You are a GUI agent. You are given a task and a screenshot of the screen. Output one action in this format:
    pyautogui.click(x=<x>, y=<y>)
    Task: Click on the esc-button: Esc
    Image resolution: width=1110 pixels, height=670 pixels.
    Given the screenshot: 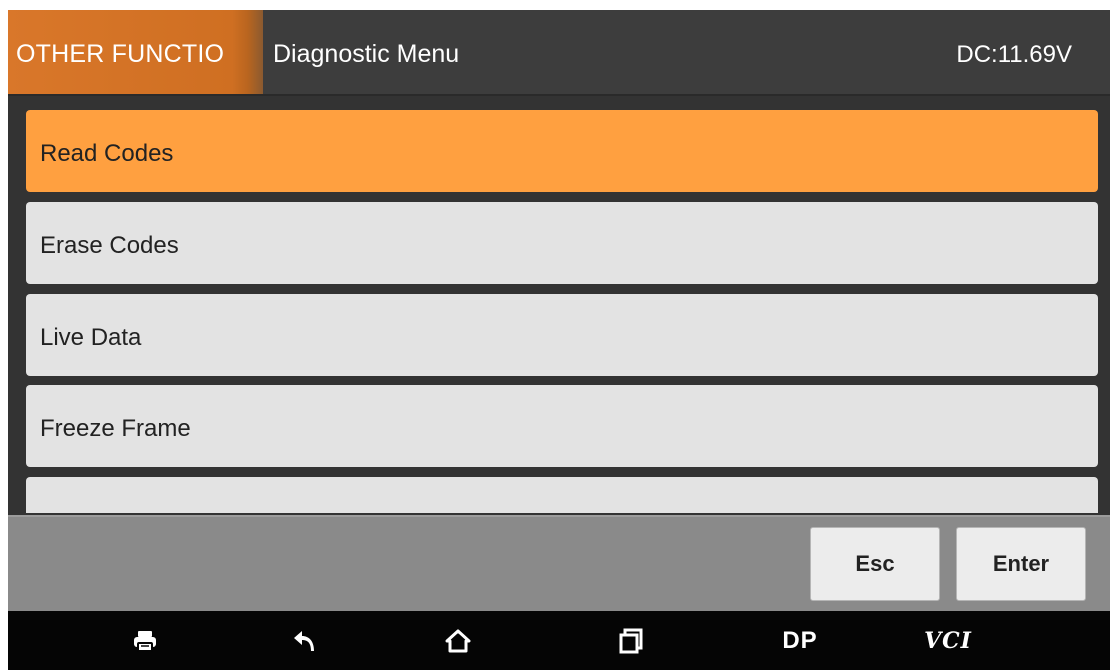 What is the action you would take?
    pyautogui.click(x=875, y=564)
    